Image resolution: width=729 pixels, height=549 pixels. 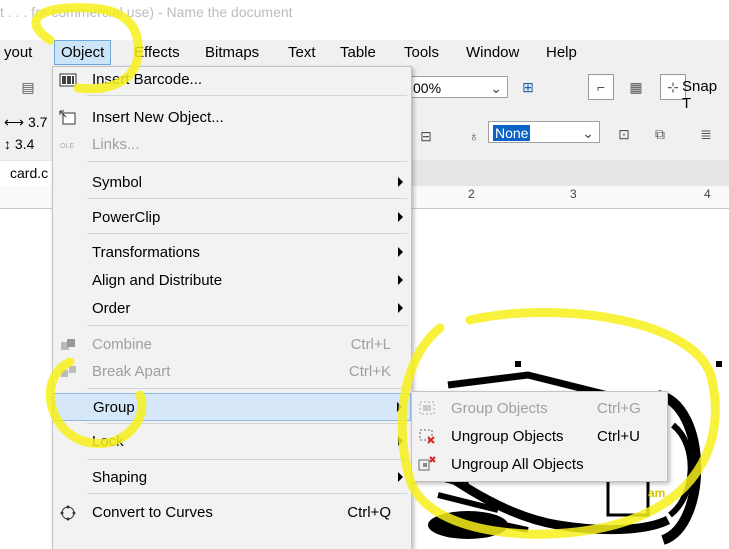 I want to click on menu-item-symbol: Symbol, so click(x=232, y=183).